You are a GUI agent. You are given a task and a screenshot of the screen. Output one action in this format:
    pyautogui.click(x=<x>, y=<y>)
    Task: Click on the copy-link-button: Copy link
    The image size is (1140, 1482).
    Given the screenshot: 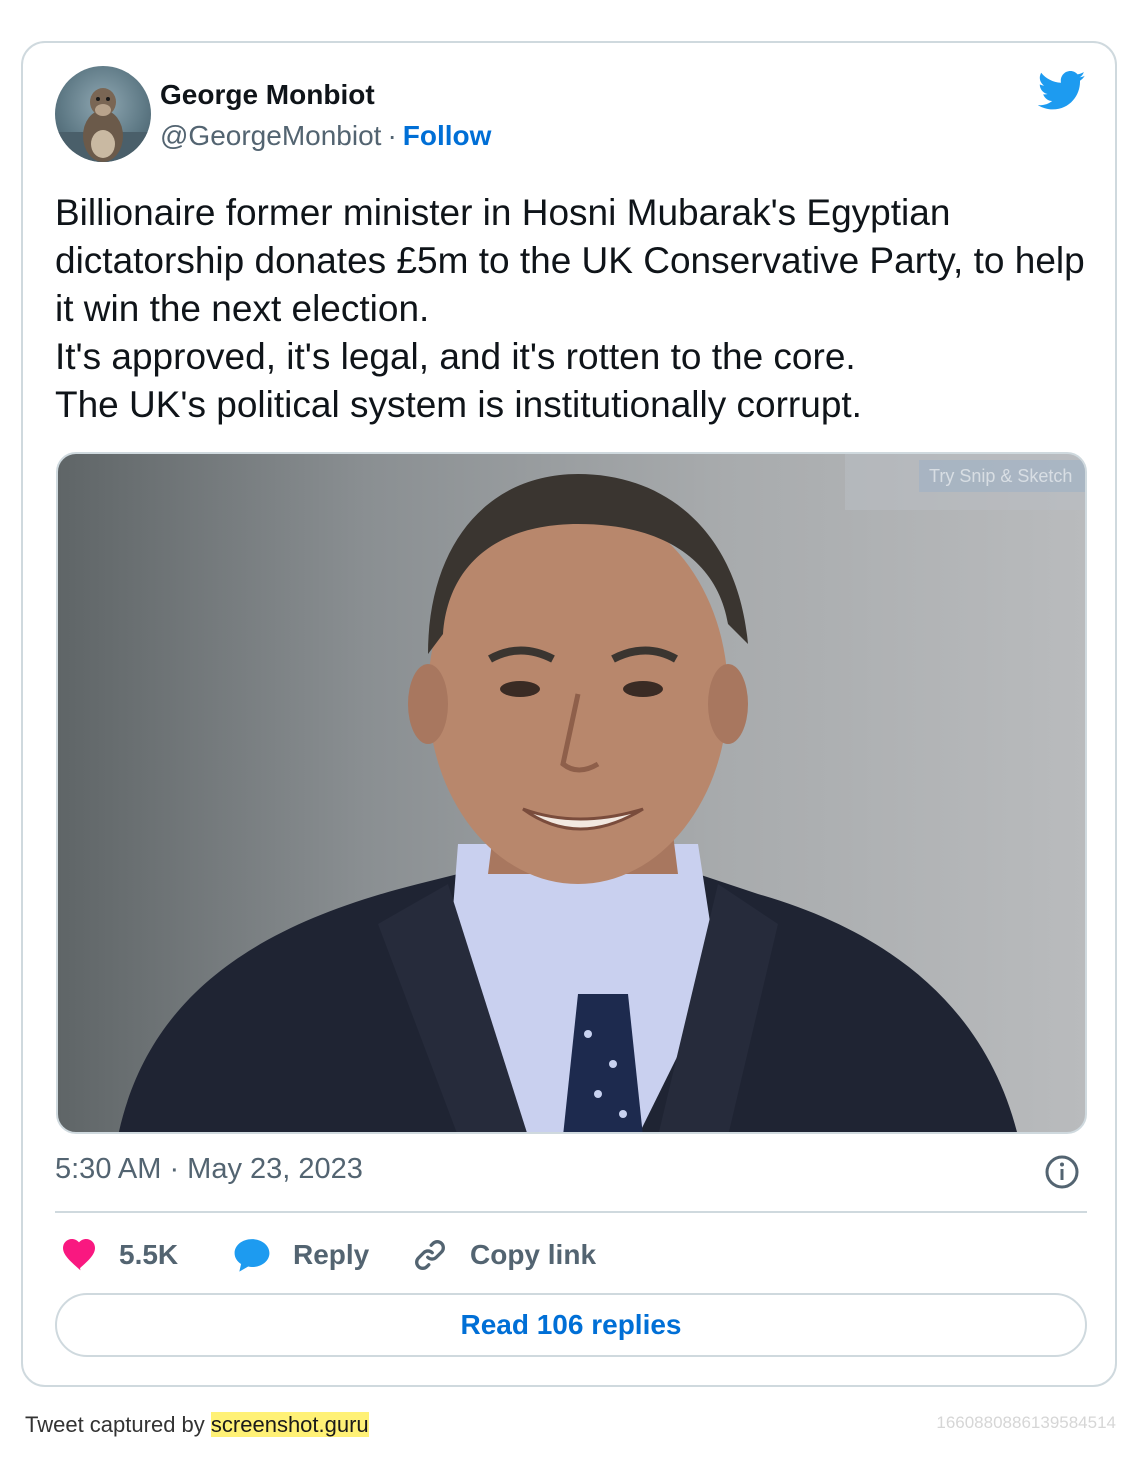 What is the action you would take?
    pyautogui.click(x=504, y=1255)
    